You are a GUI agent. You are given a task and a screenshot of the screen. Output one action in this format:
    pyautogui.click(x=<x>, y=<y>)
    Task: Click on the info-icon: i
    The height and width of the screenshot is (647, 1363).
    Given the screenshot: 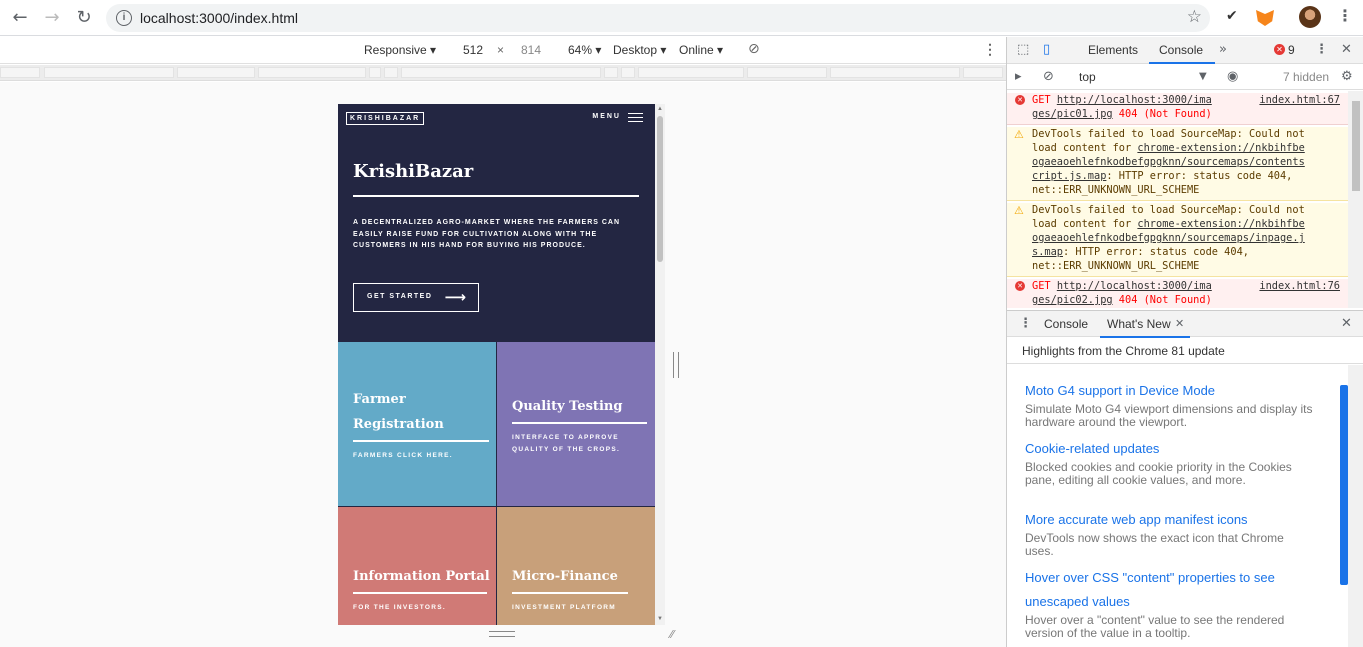 What is the action you would take?
    pyautogui.click(x=124, y=18)
    